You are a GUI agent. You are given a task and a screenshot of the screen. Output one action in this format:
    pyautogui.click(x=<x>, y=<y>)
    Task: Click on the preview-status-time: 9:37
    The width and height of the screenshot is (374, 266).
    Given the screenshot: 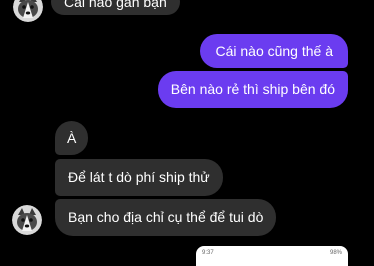 What is the action you would take?
    pyautogui.click(x=208, y=253)
    